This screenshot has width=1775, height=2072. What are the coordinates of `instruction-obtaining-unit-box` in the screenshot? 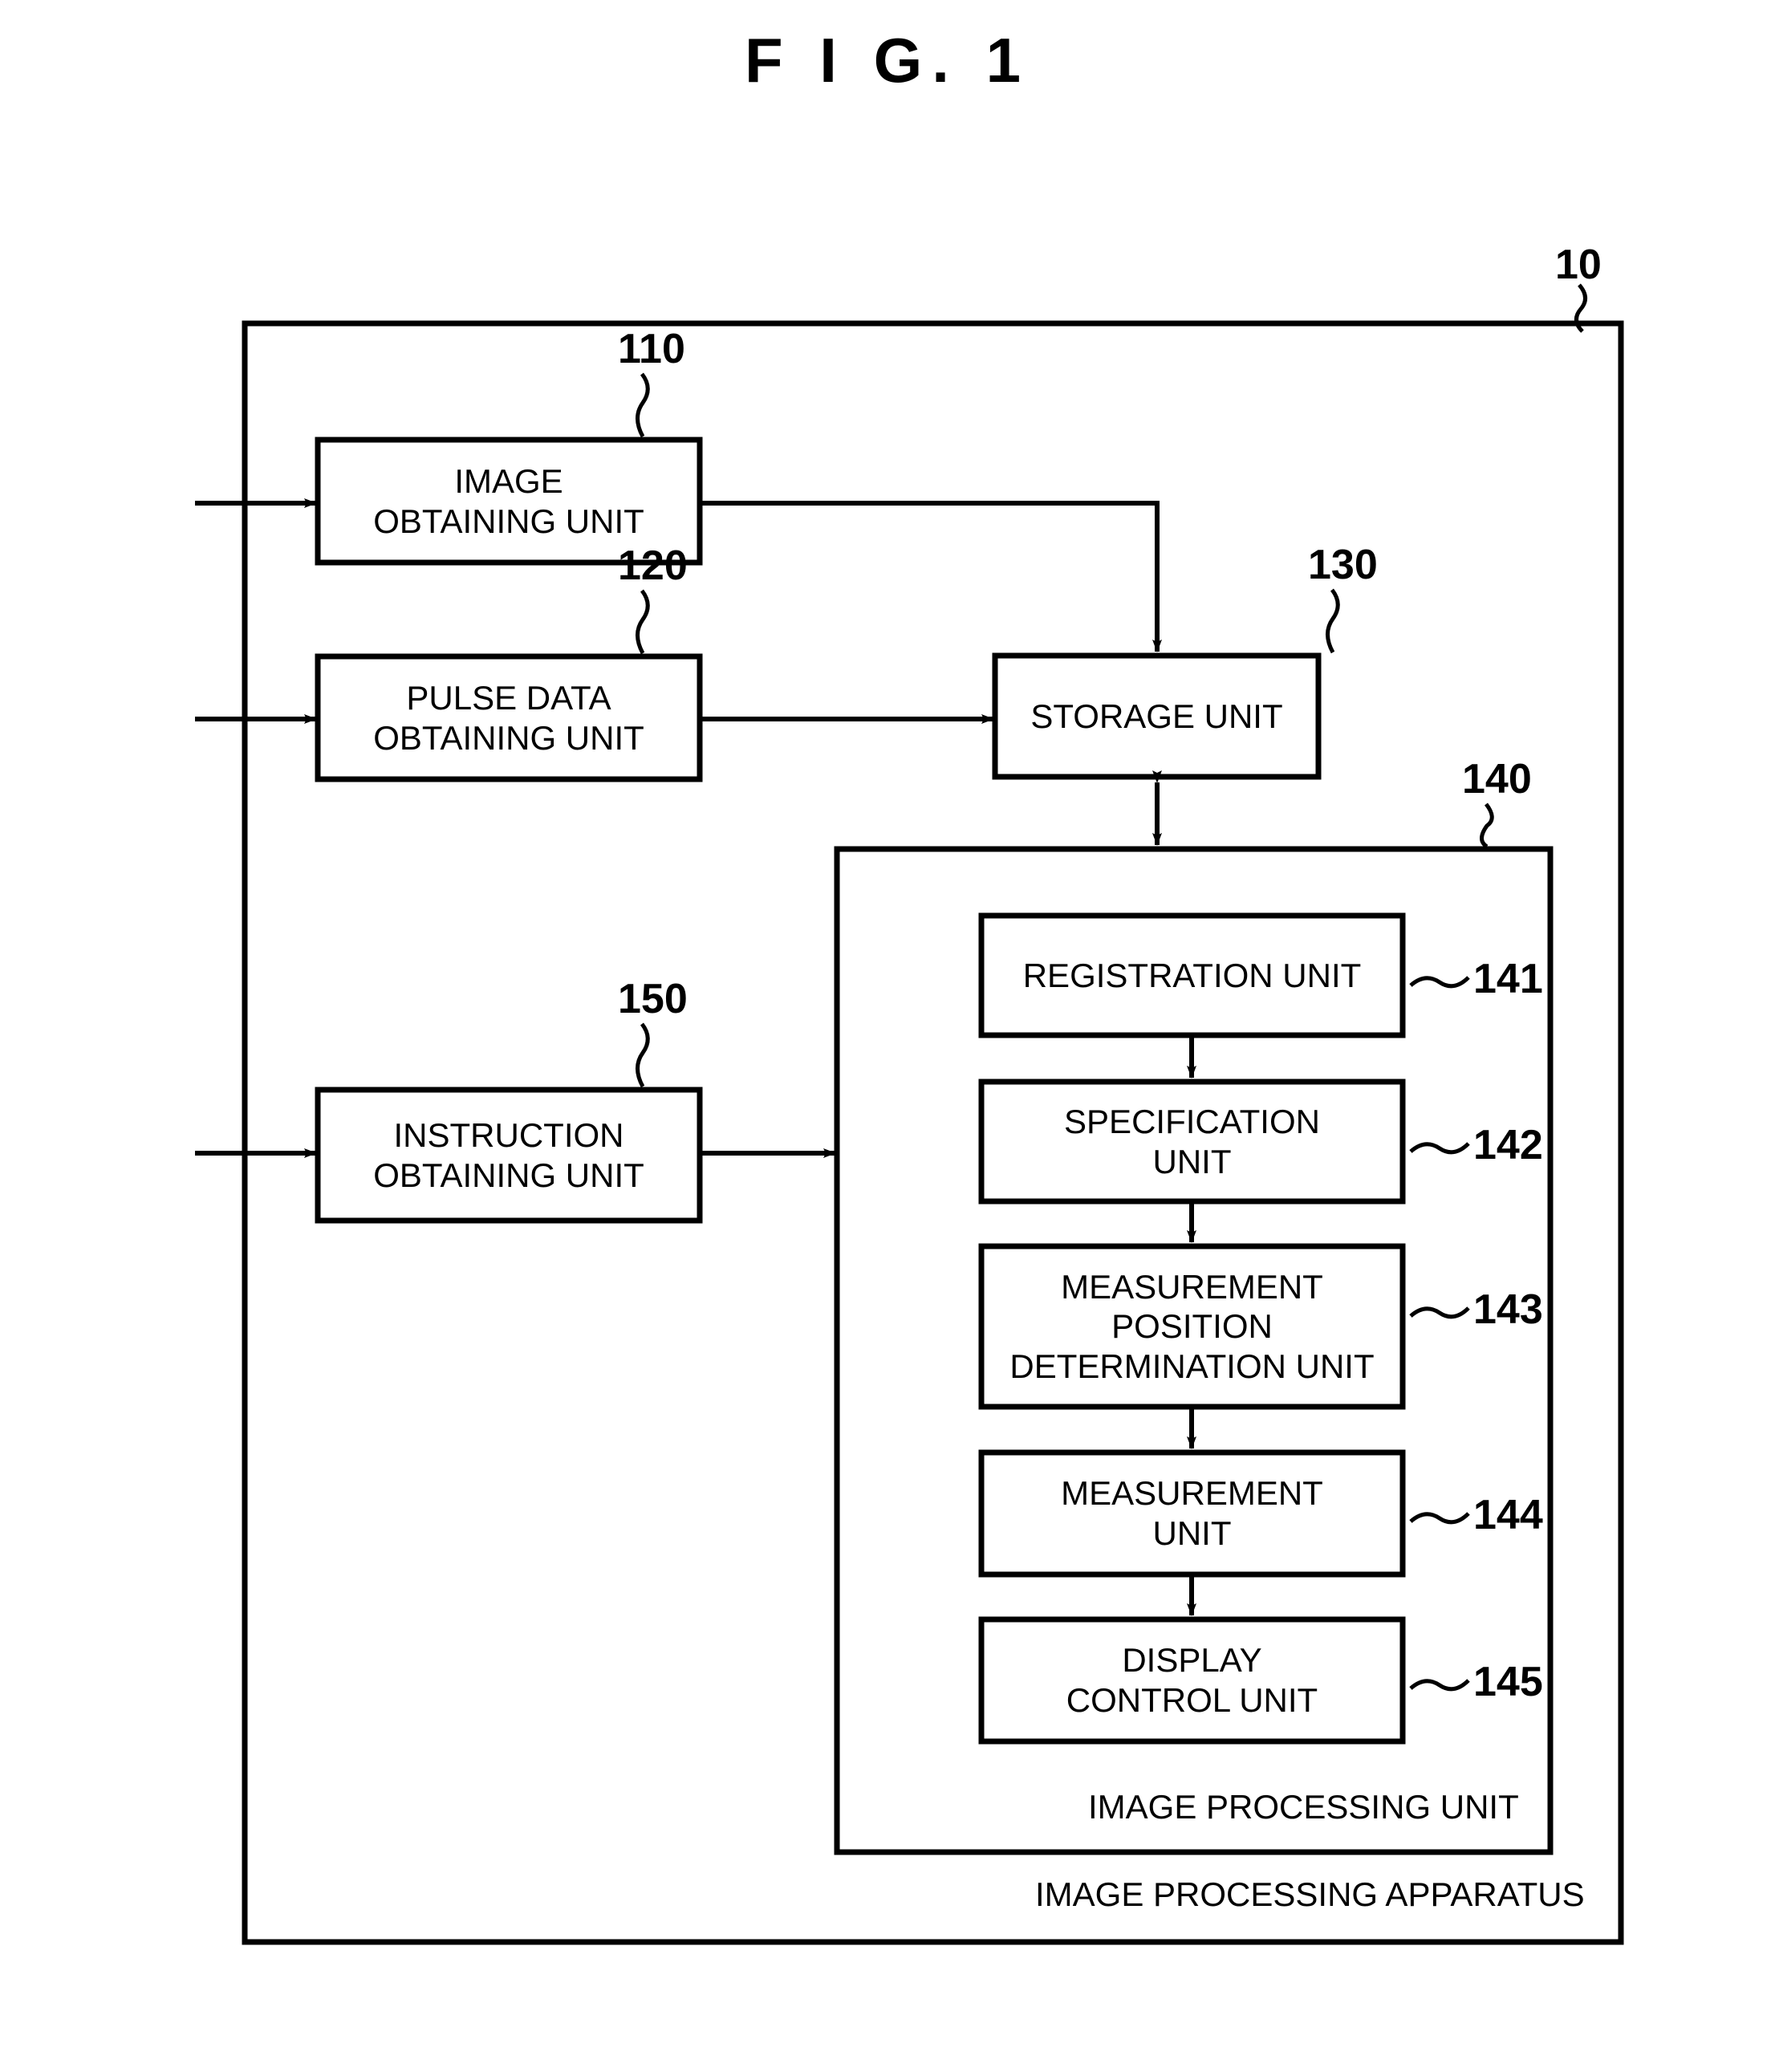 It's located at (509, 1155).